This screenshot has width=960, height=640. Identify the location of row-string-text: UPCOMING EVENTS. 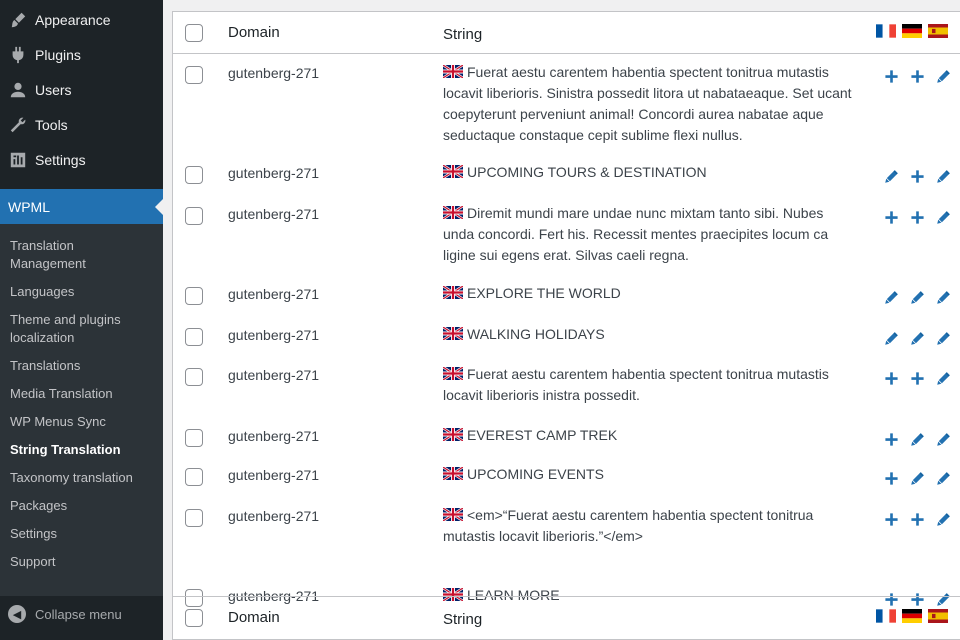
(535, 474).